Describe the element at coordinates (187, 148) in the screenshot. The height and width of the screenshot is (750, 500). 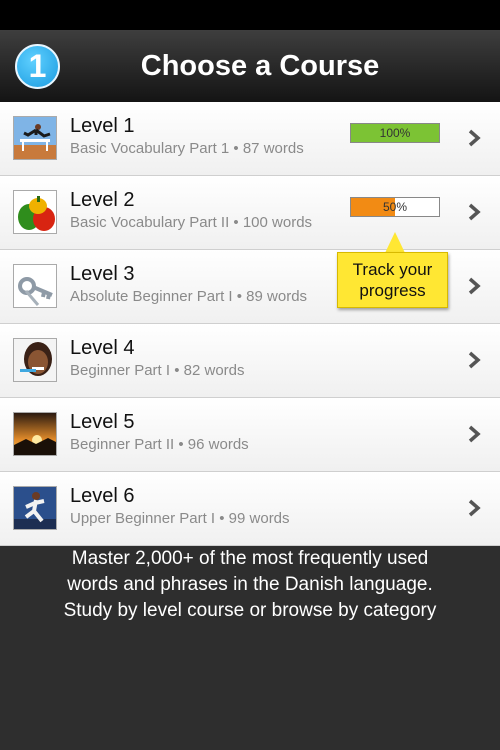
I see `course-subtitle: Basic Vocabulary Part 1 • 87 words` at that location.